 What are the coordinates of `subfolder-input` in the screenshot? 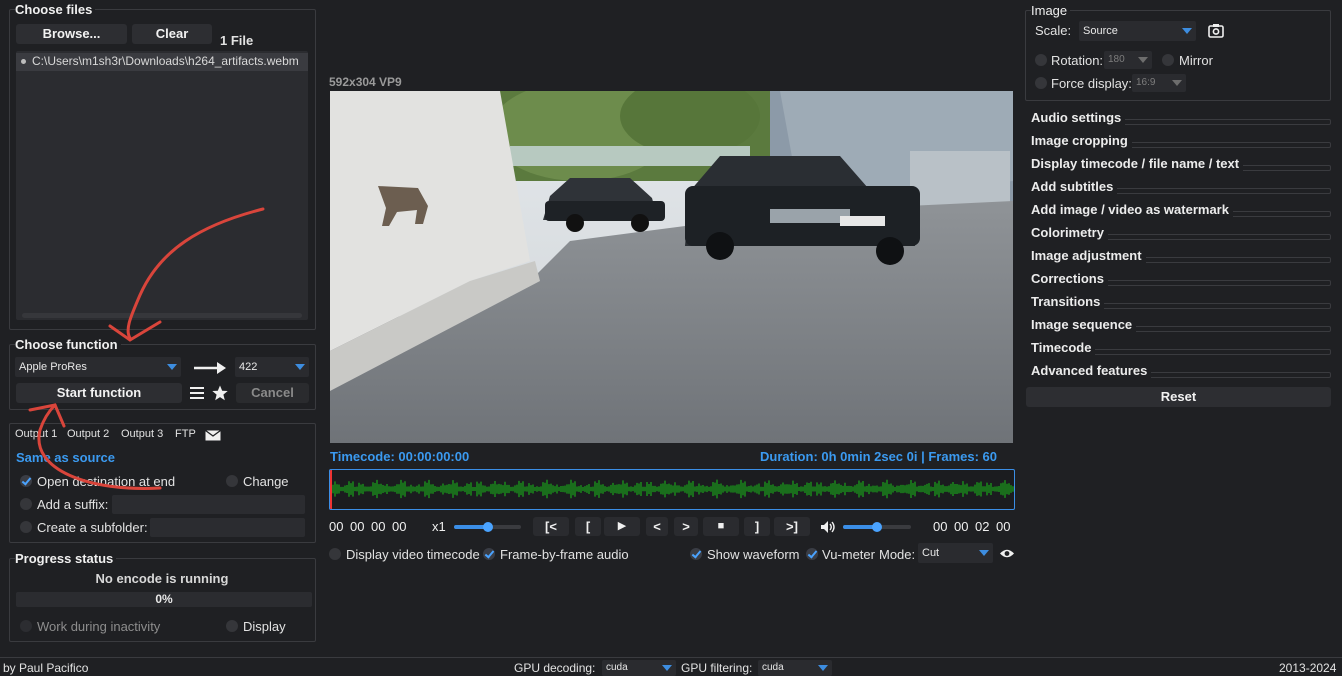 It's located at (227, 527).